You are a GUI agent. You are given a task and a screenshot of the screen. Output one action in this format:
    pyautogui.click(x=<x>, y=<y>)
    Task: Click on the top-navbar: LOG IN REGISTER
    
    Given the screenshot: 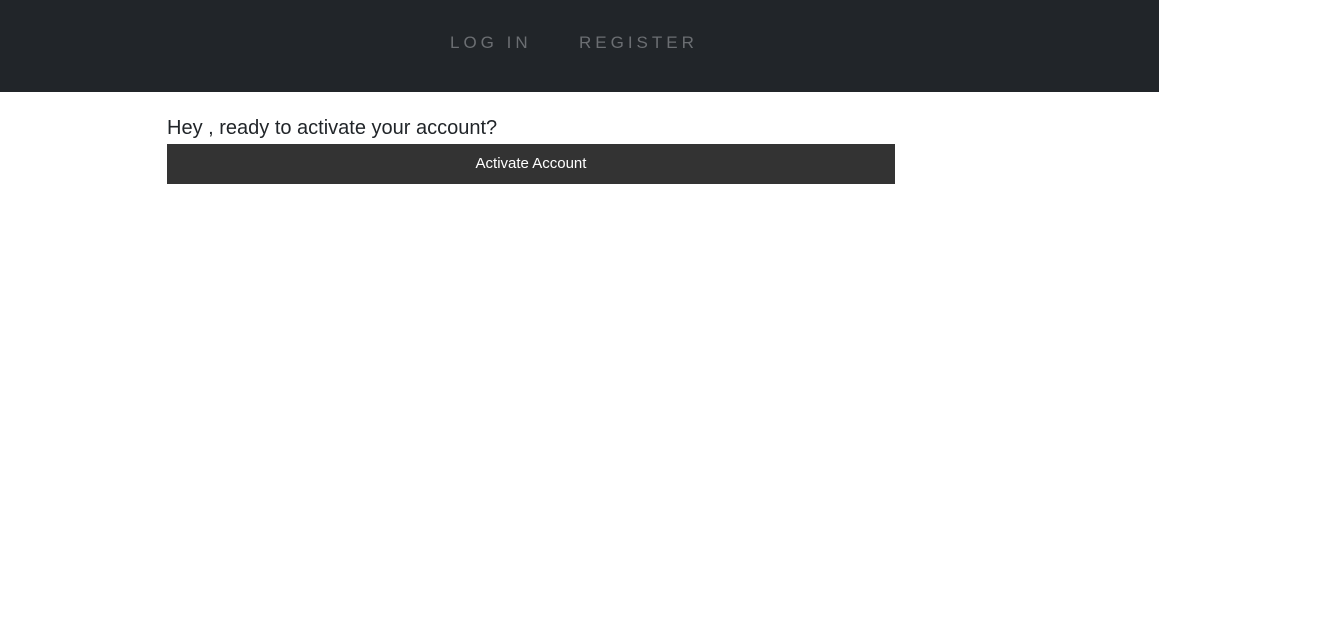 What is the action you would take?
    pyautogui.click(x=579, y=46)
    